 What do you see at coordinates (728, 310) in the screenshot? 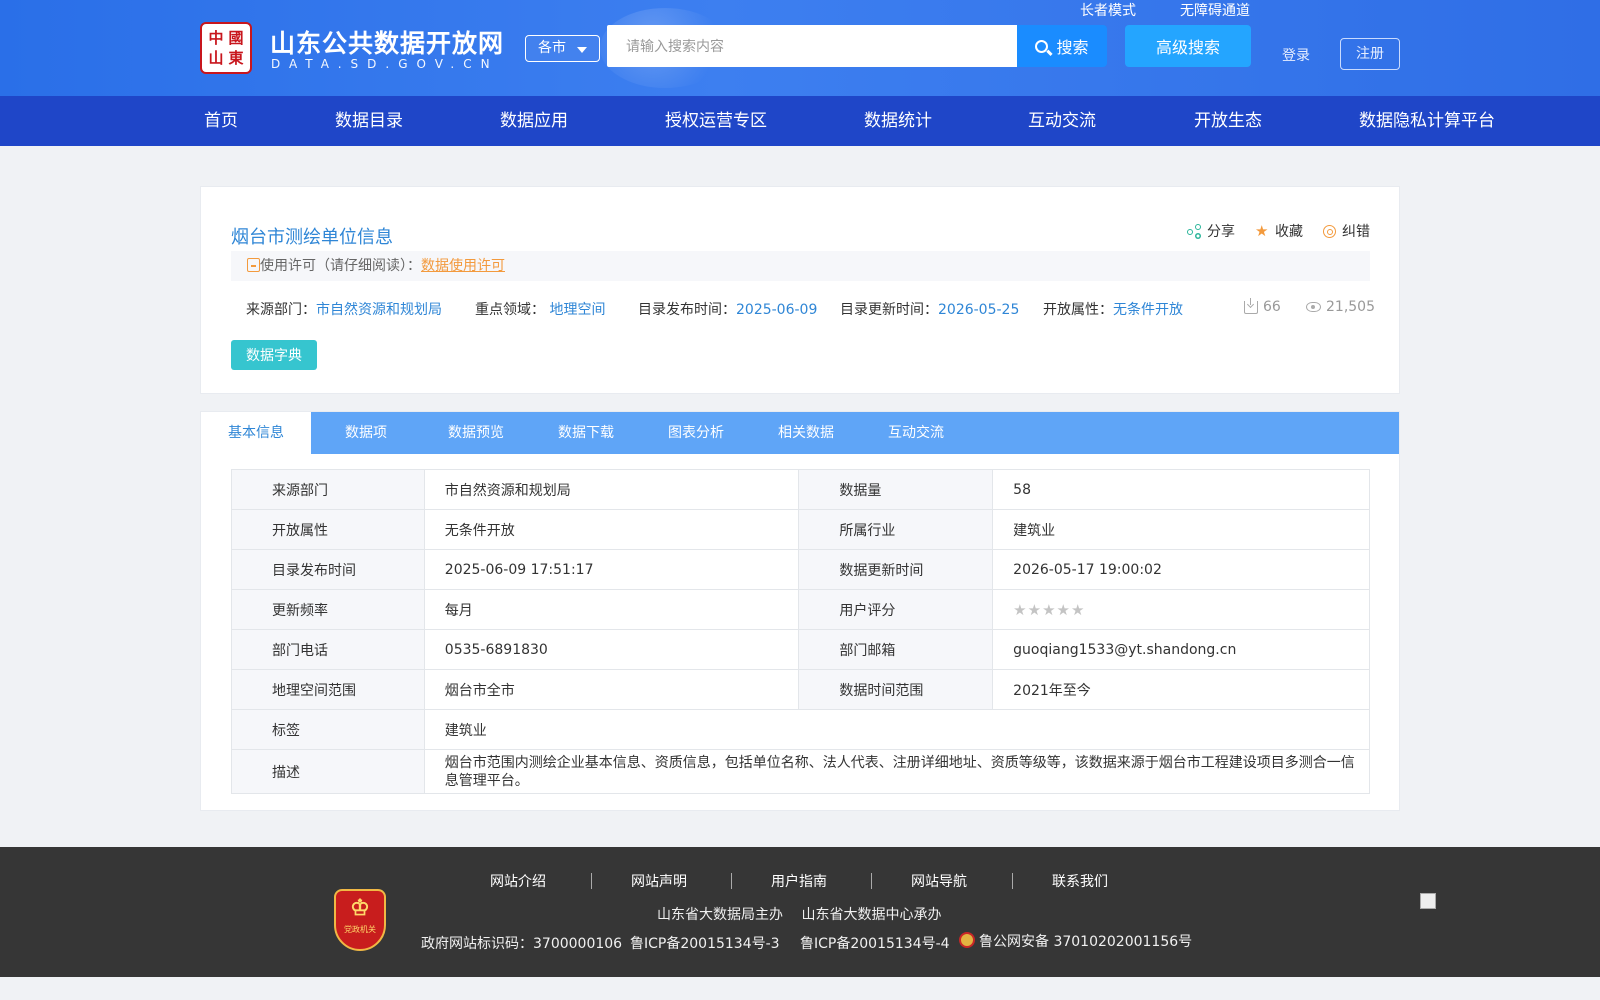
I see `meta-publish-time: 目录发布时间：2025-06-09` at bounding box center [728, 310].